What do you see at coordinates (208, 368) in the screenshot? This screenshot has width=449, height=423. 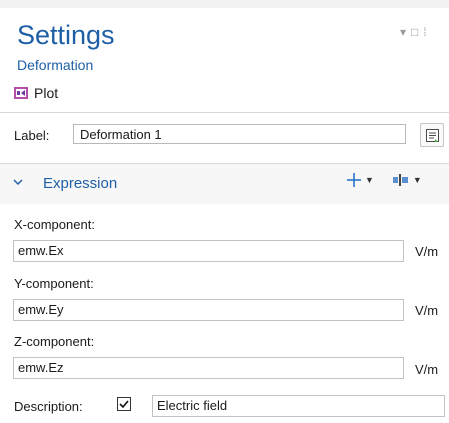 I see `z-component-input: emw.Ez` at bounding box center [208, 368].